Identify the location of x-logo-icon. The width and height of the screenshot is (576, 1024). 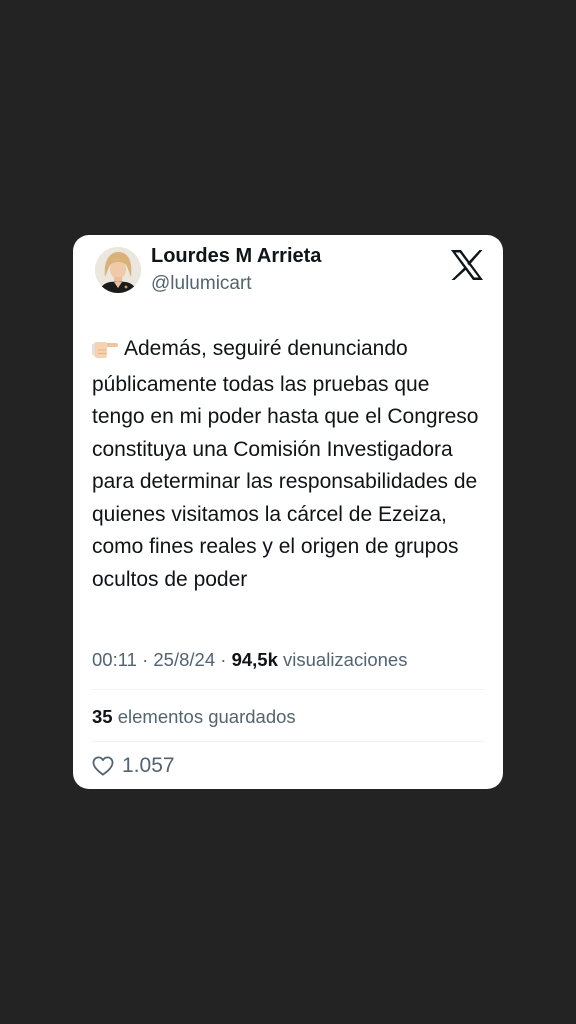
(467, 265).